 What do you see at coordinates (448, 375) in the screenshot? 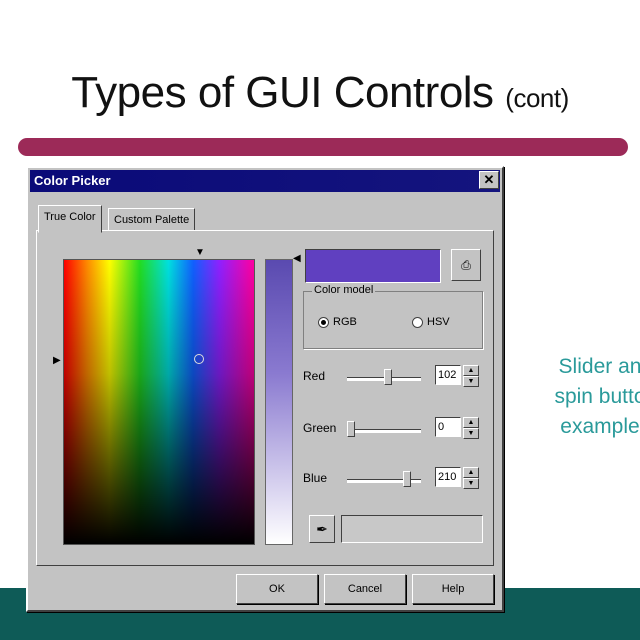
I see `red-value-input` at bounding box center [448, 375].